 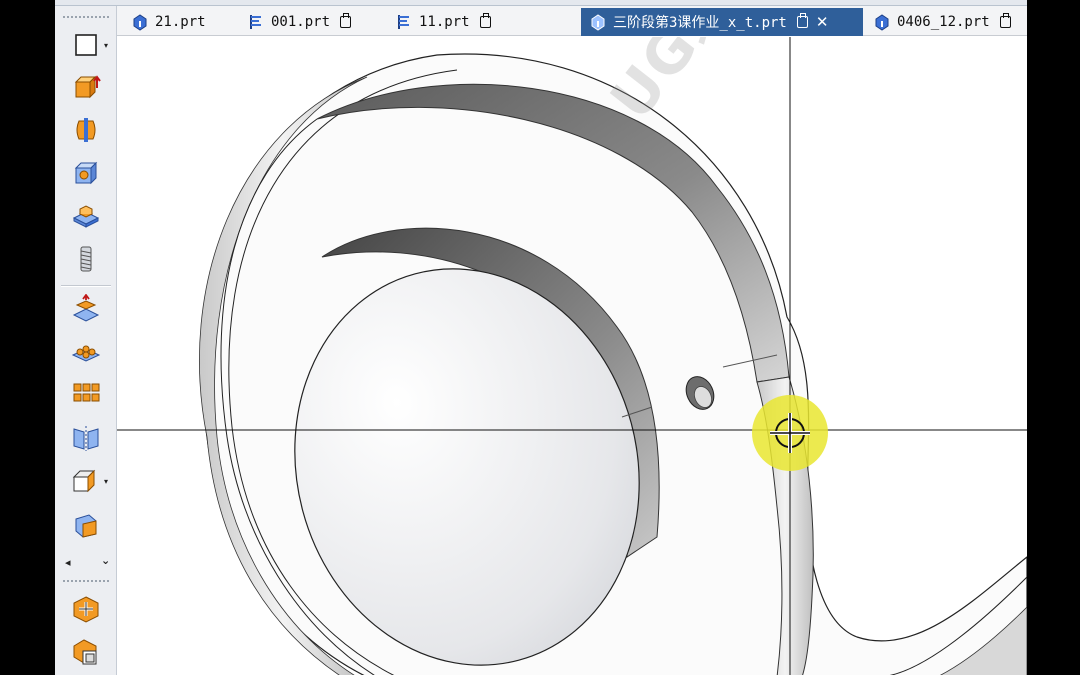 I want to click on tab-0406-12-prt: 0406_12.prt, so click(x=944, y=22).